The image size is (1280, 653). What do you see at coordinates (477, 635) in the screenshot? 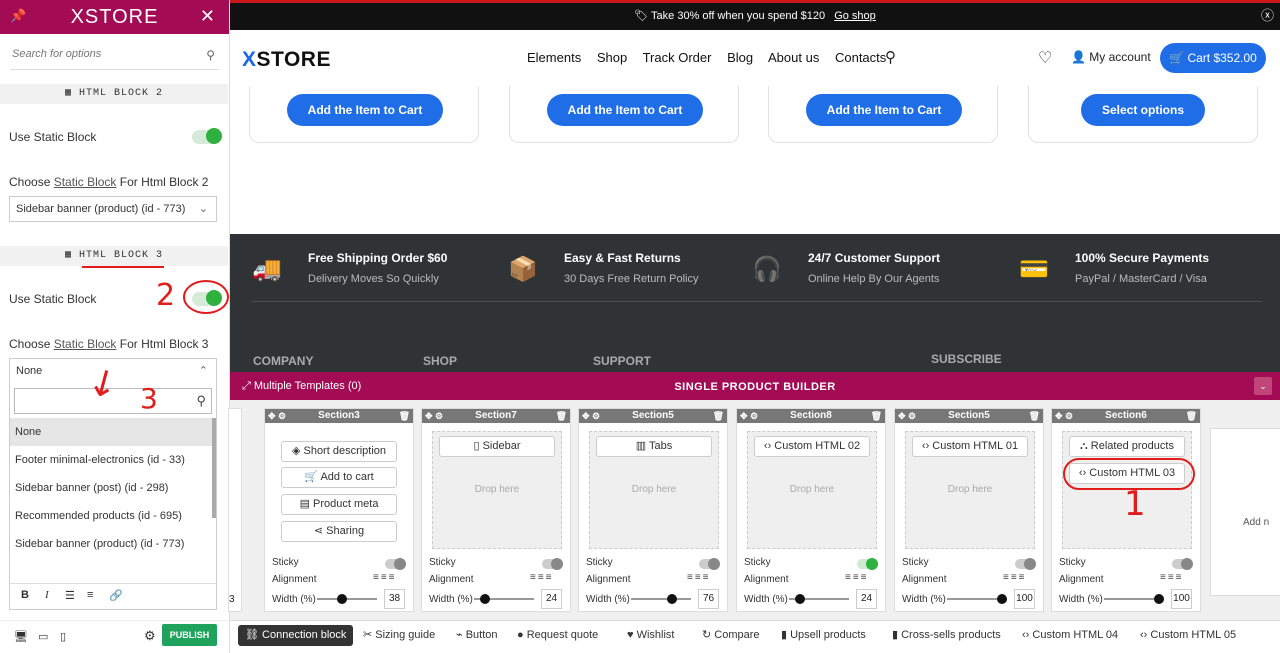
I see `block-chip: ⌁ Button` at bounding box center [477, 635].